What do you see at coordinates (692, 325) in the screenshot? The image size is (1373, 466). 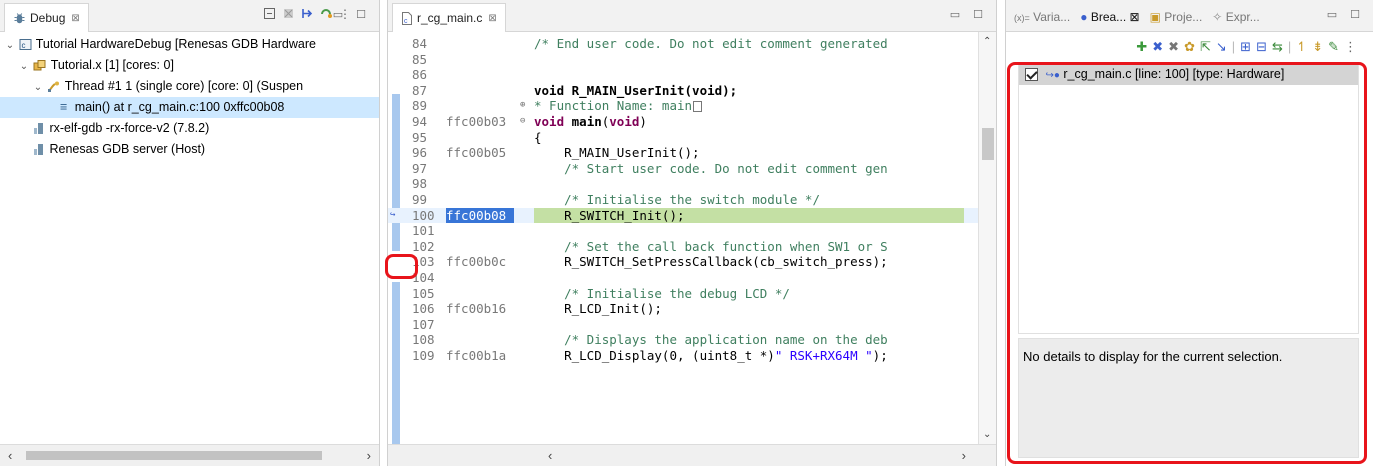 I see `code-line: 107` at bounding box center [692, 325].